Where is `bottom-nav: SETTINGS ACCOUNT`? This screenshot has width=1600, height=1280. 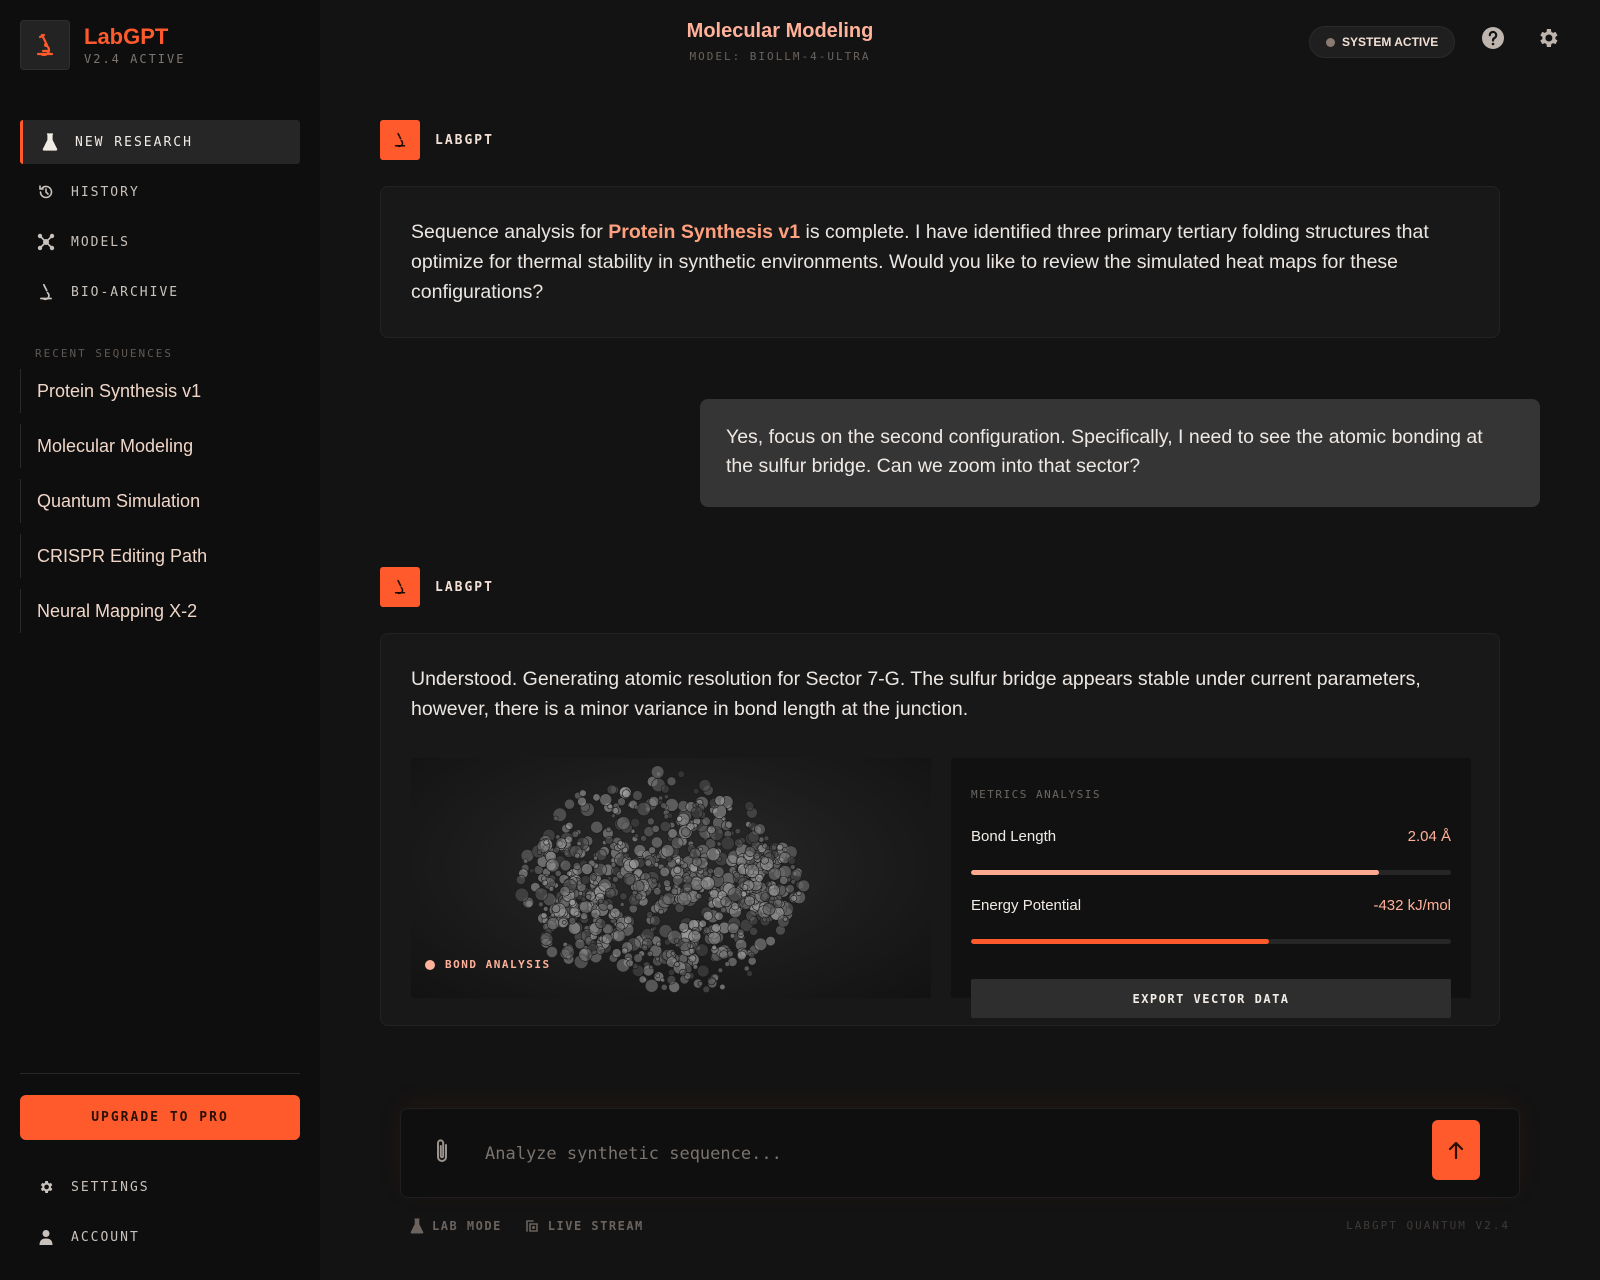 bottom-nav: SETTINGS ACCOUNT is located at coordinates (160, 1215).